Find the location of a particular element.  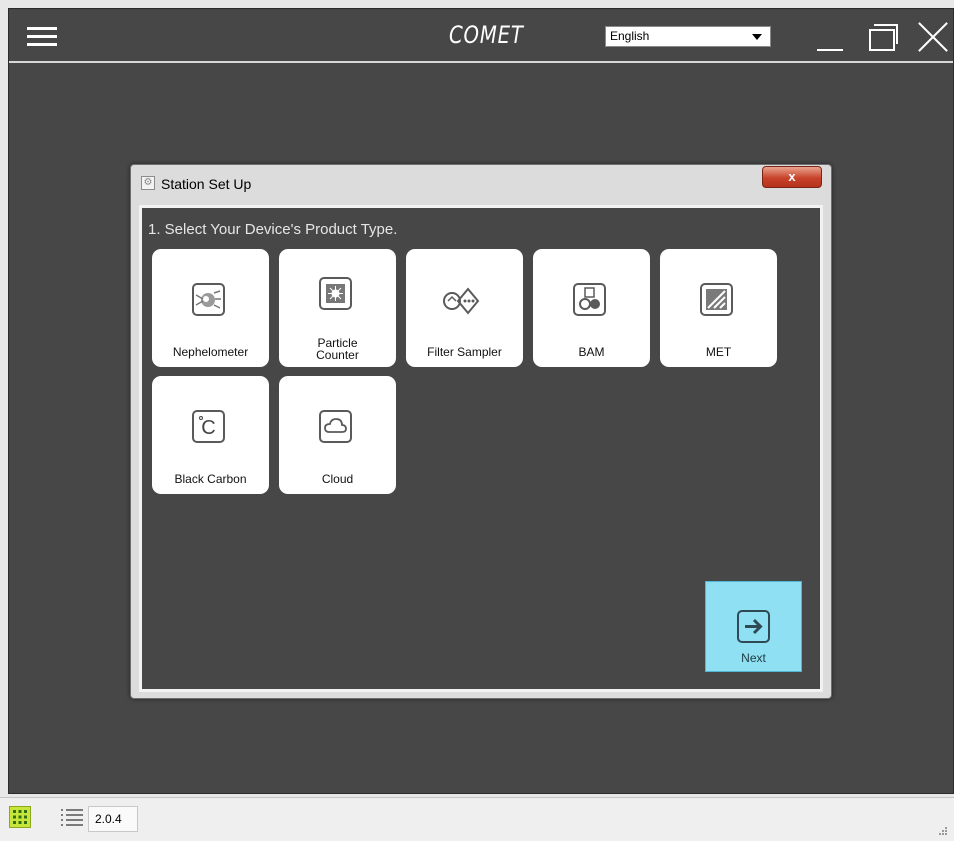

cloud-icon is located at coordinates (335, 426).